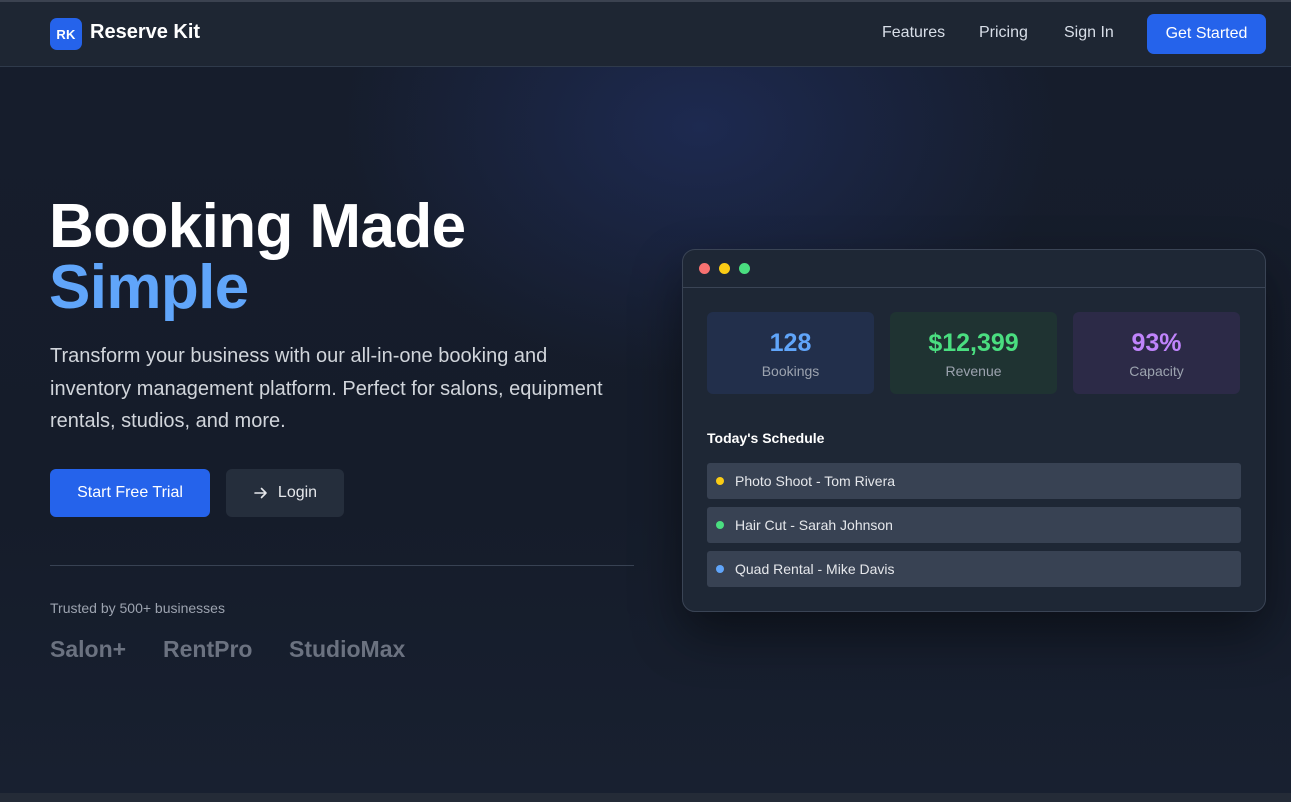 This screenshot has height=802, width=1291. Describe the element at coordinates (208, 649) in the screenshot. I see `client-logo-rentpro: RentPro` at that location.